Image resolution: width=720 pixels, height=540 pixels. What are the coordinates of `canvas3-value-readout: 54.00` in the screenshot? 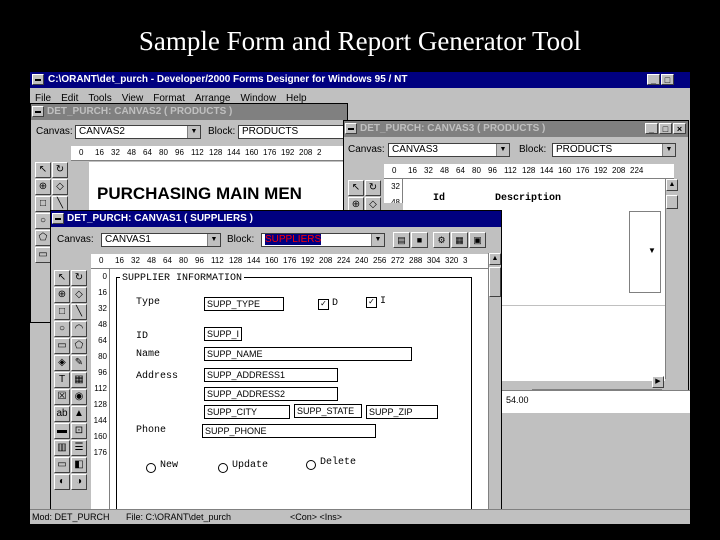 It's located at (517, 400).